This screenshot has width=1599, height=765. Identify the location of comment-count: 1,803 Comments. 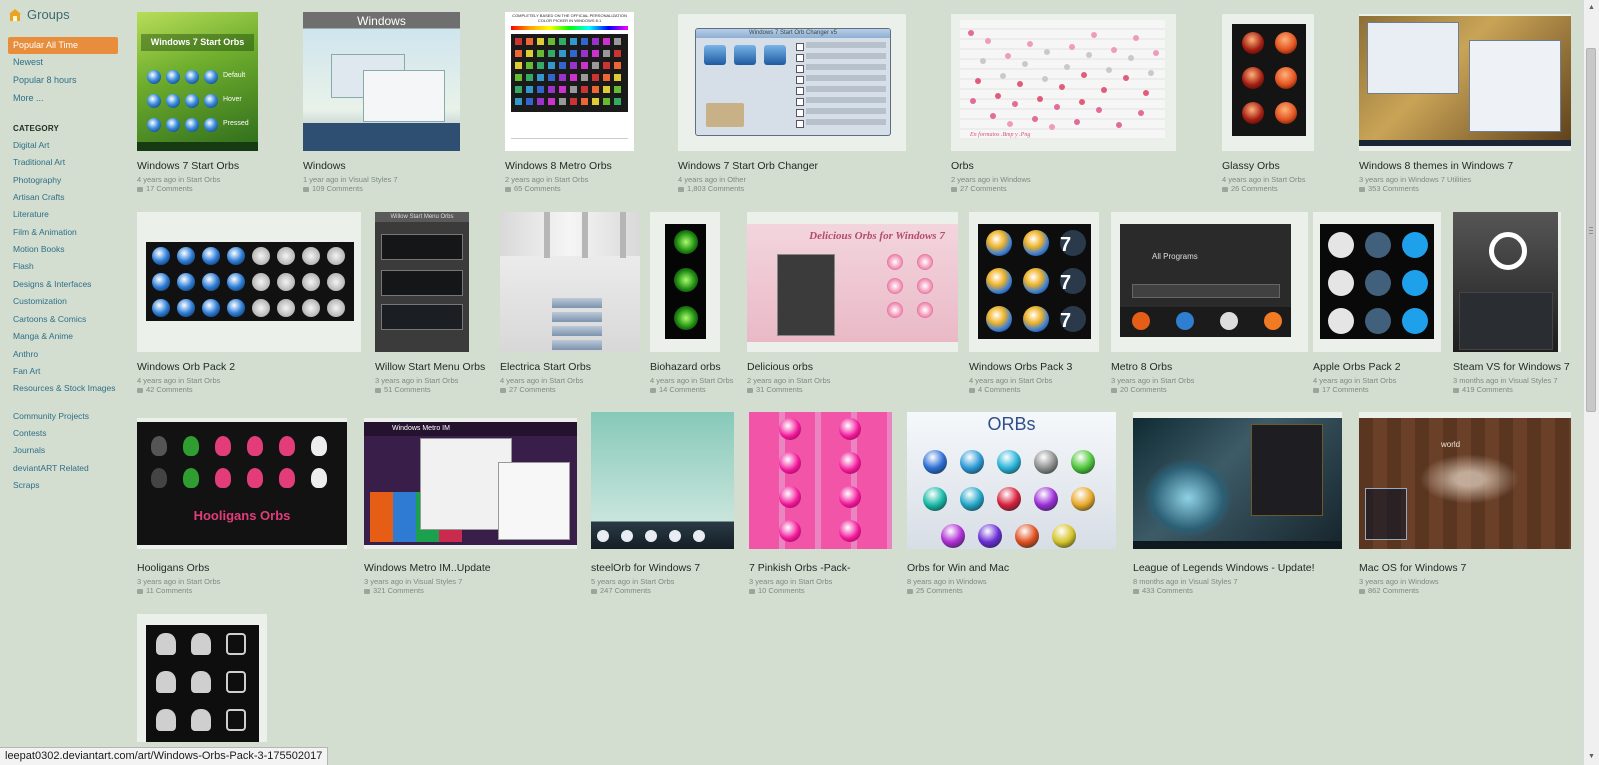
(711, 188).